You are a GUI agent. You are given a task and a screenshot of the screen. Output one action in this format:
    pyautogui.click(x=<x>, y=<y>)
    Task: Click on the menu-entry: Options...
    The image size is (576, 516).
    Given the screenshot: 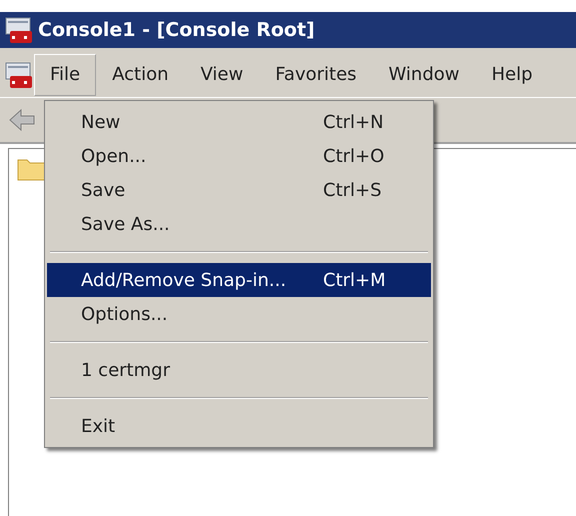 What is the action you would take?
    pyautogui.click(x=239, y=314)
    